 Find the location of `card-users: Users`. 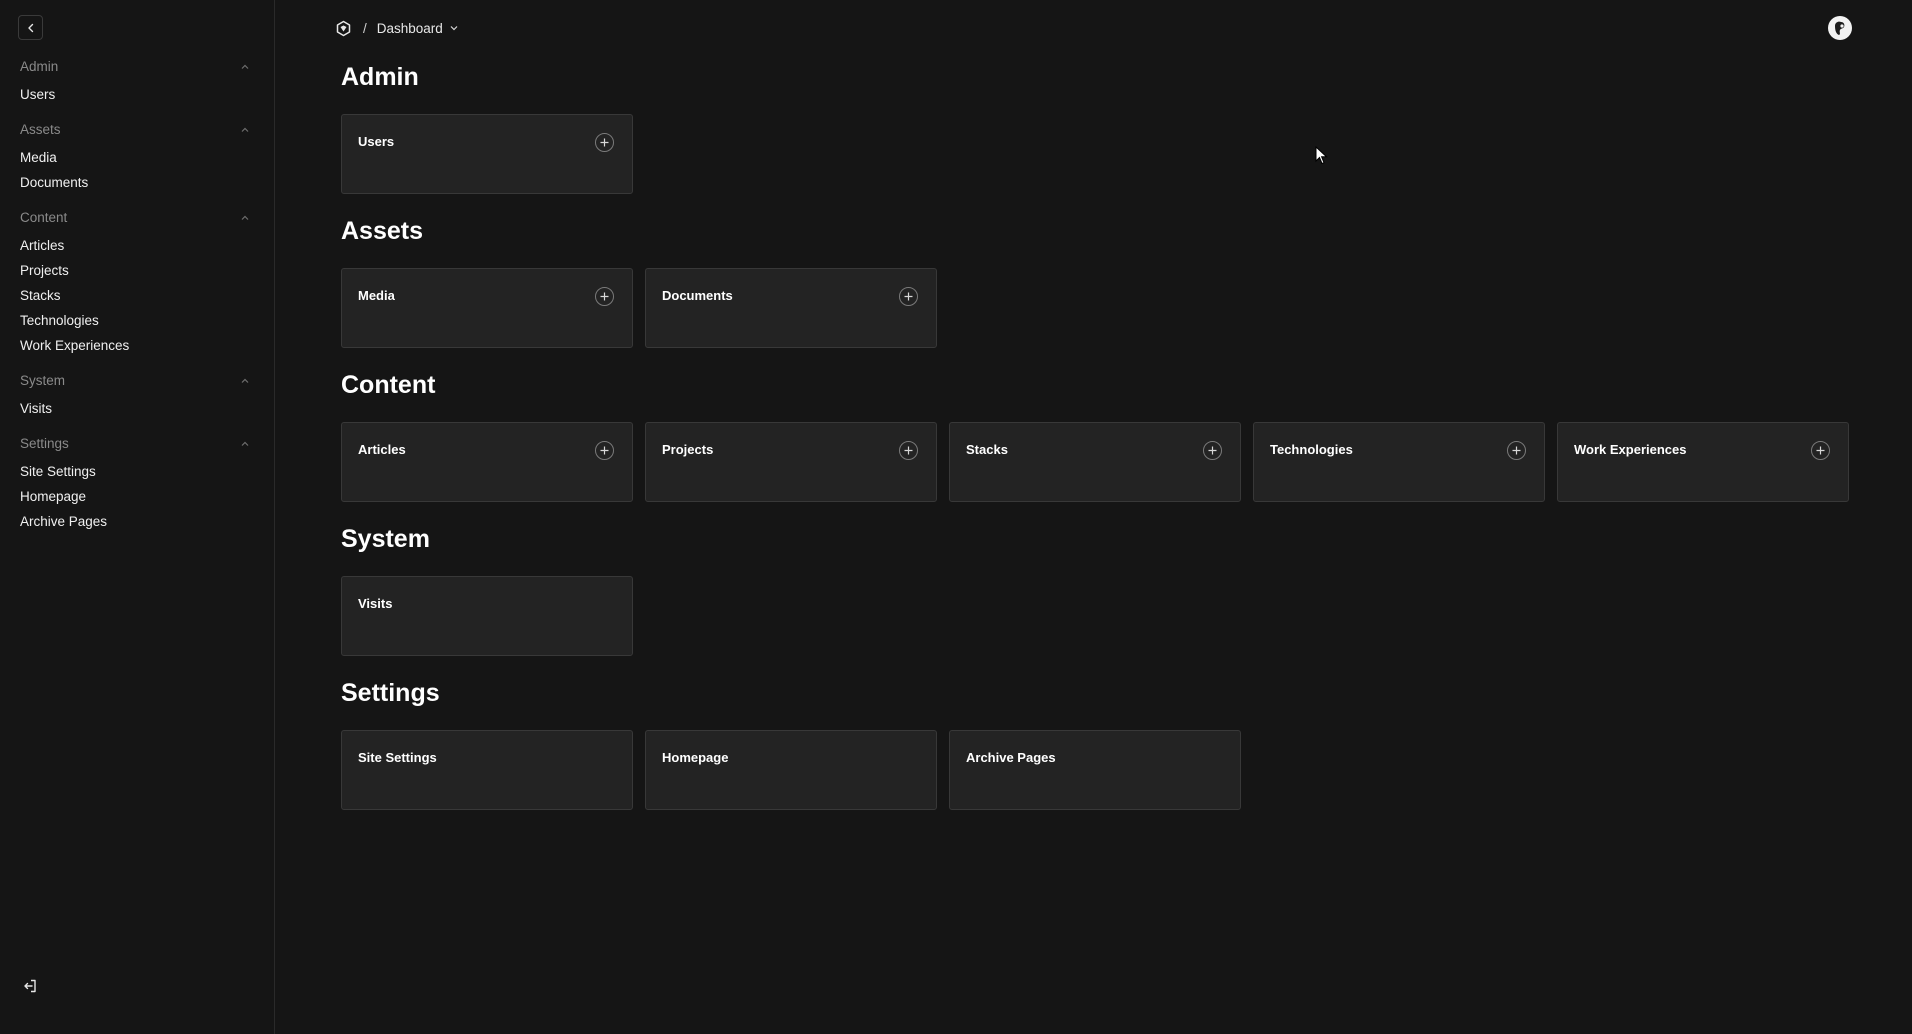

card-users: Users is located at coordinates (487, 154).